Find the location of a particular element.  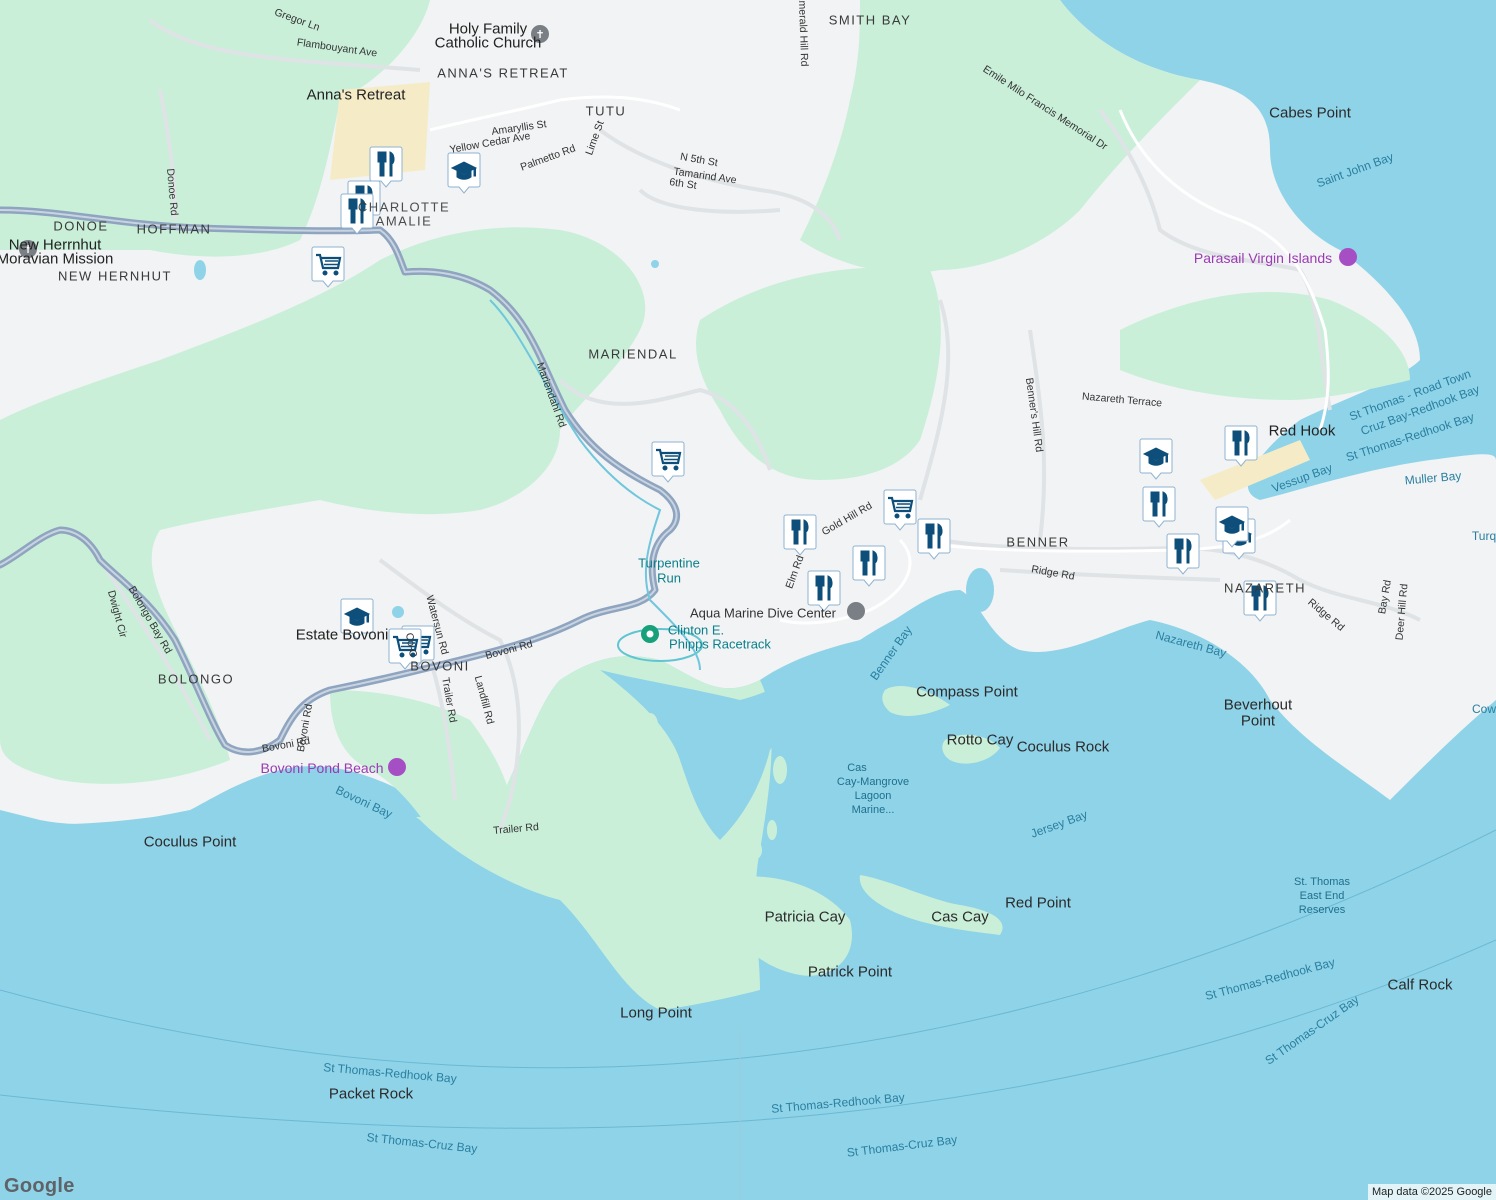

place-label: Coculus Point is located at coordinates (190, 842).